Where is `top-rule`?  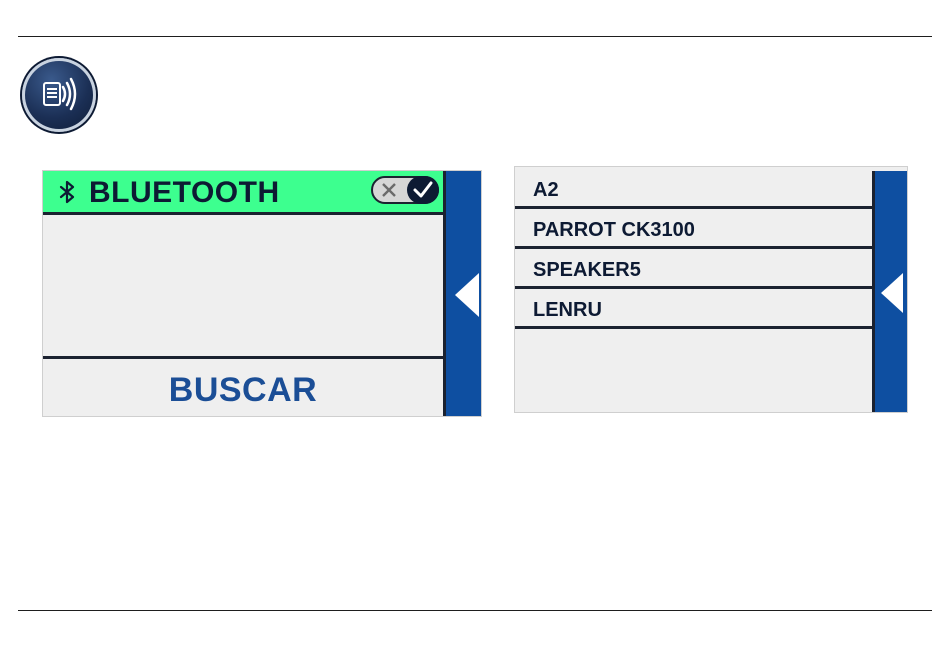 top-rule is located at coordinates (475, 36).